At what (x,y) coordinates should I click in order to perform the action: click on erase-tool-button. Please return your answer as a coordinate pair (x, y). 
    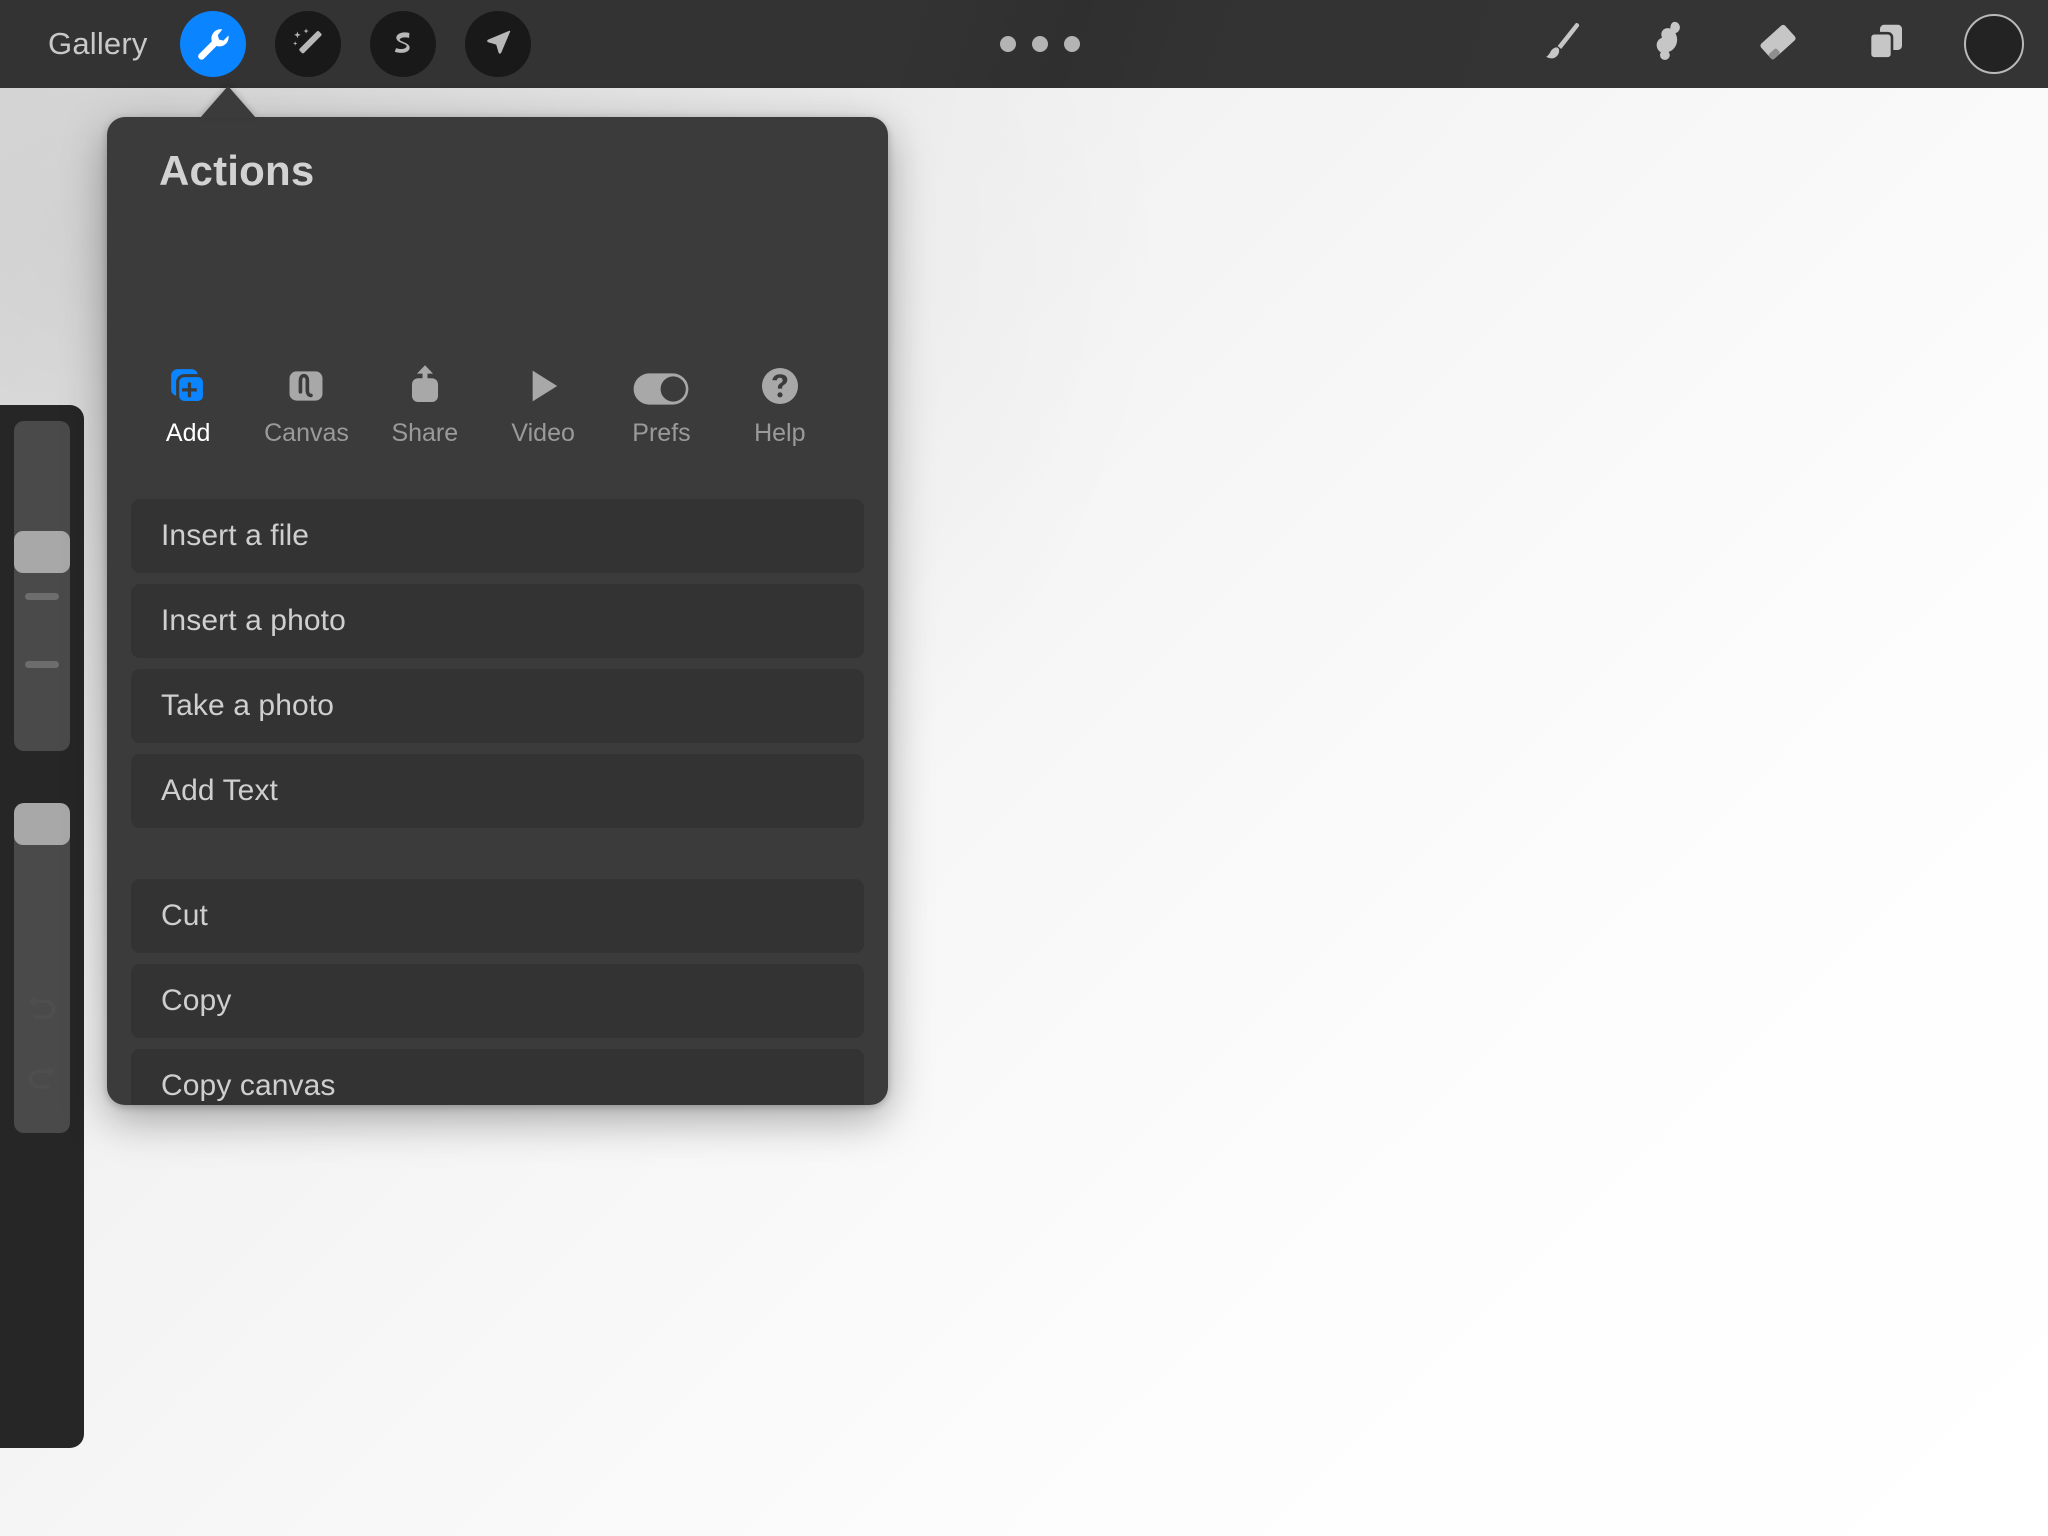
    Looking at the image, I should click on (1778, 44).